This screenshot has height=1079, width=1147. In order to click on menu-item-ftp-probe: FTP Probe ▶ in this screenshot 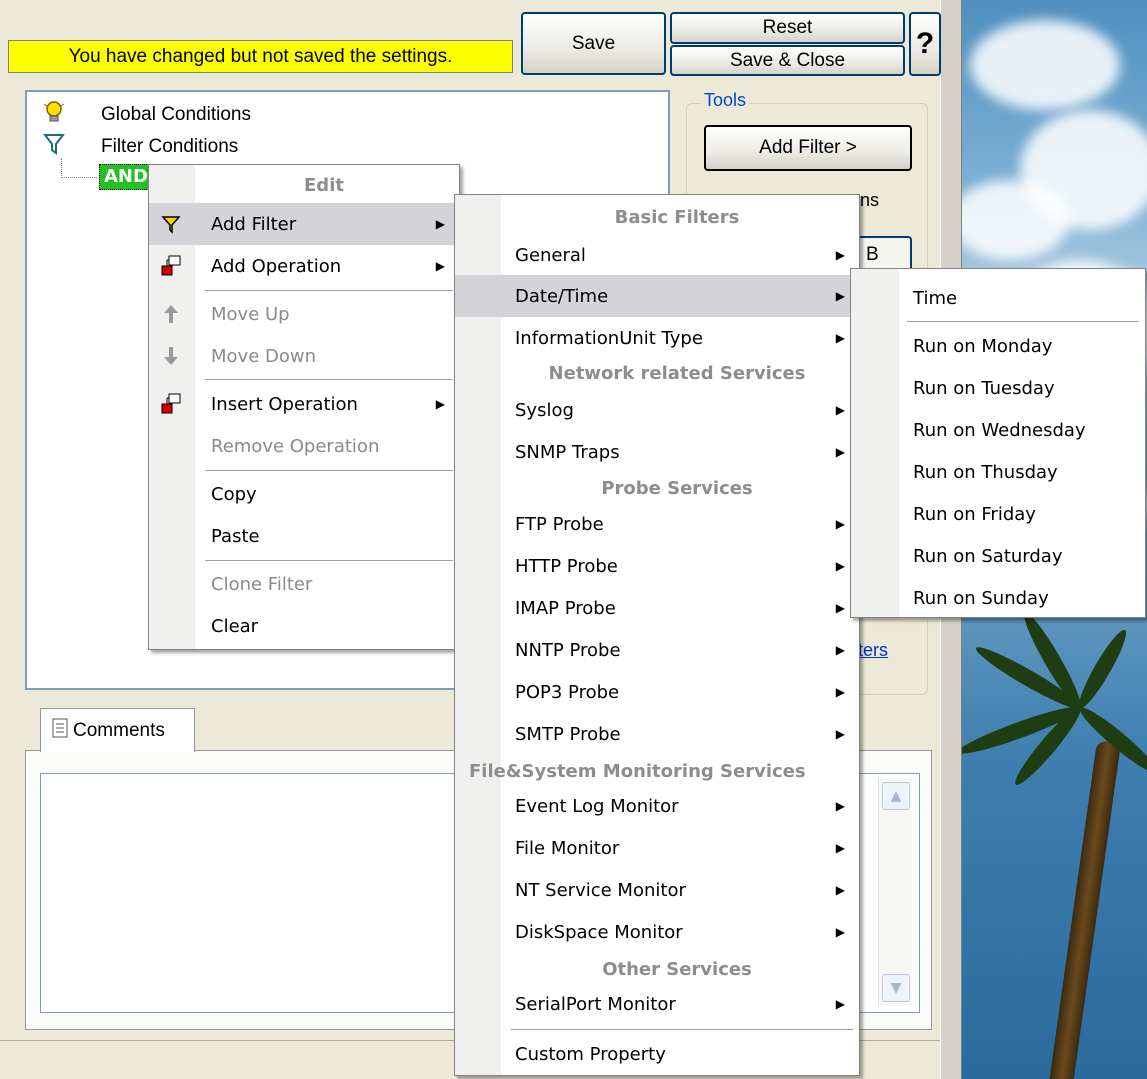, I will do `click(657, 524)`.